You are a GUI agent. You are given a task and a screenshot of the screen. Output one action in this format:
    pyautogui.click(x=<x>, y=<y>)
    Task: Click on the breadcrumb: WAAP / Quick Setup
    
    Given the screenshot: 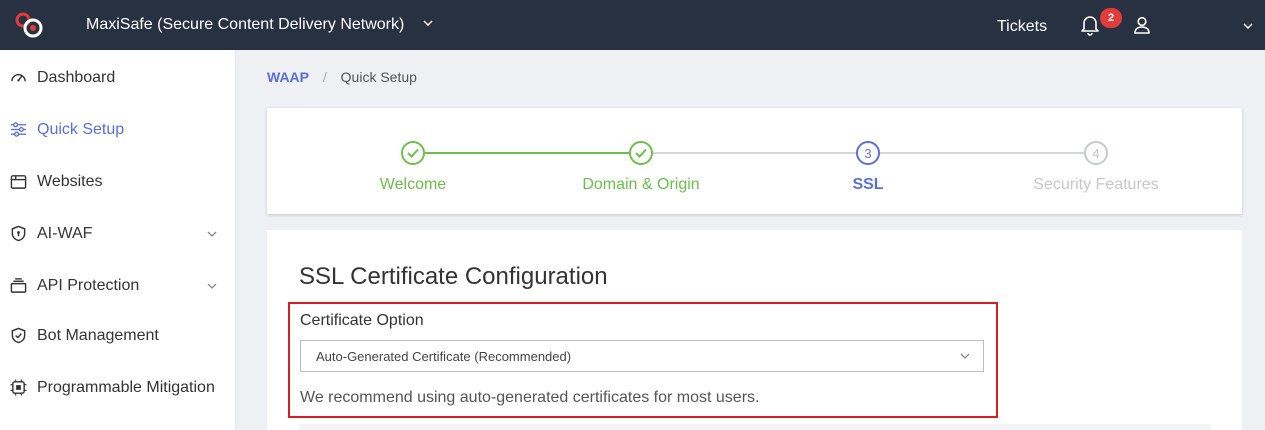 What is the action you would take?
    pyautogui.click(x=342, y=77)
    